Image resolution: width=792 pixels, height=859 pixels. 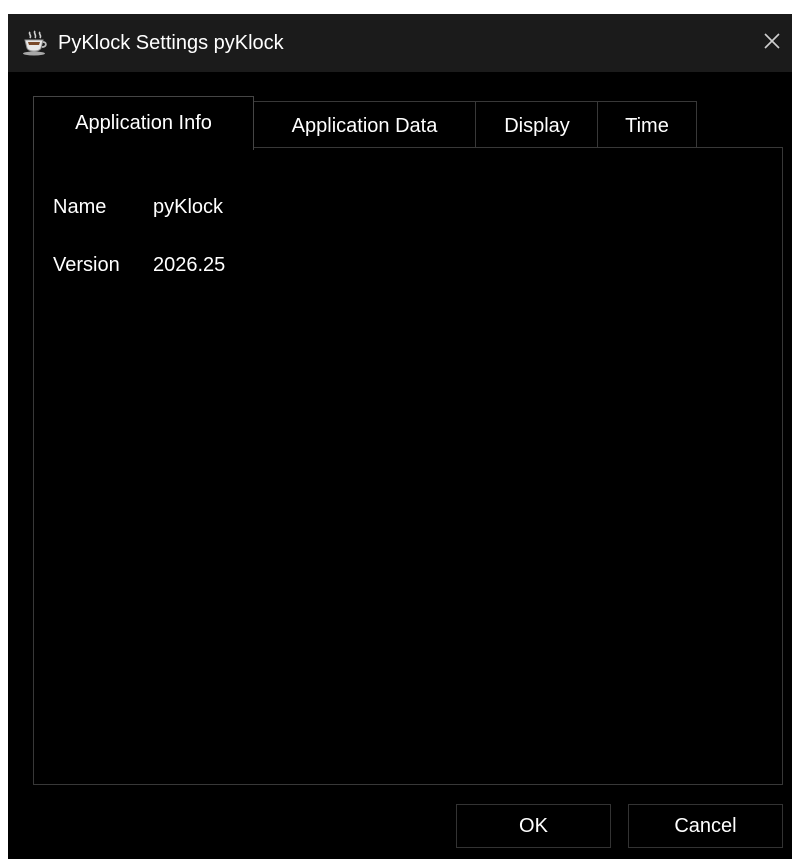 What do you see at coordinates (171, 43) in the screenshot?
I see `window-title: PyKlock Settings pyKlock` at bounding box center [171, 43].